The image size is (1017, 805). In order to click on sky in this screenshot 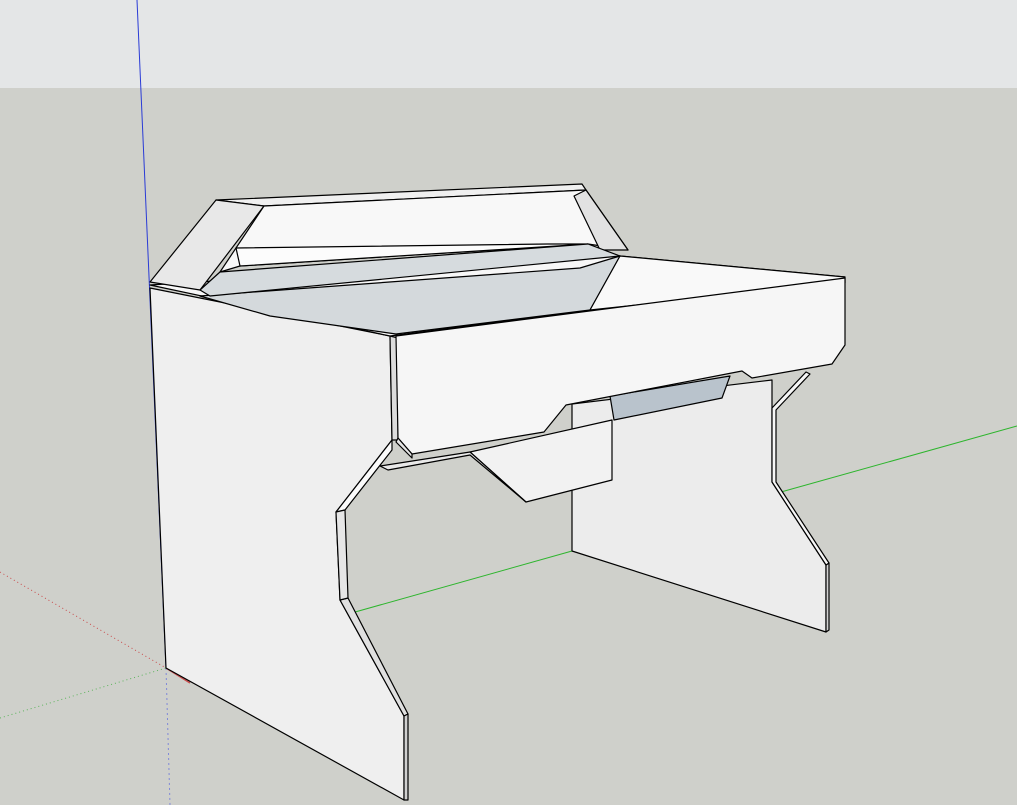, I will do `click(508, 45)`.